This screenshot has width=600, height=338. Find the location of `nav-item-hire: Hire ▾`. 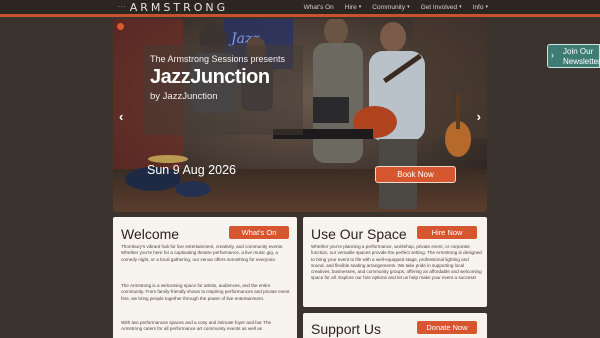

nav-item-hire: Hire ▾ is located at coordinates (353, 7).